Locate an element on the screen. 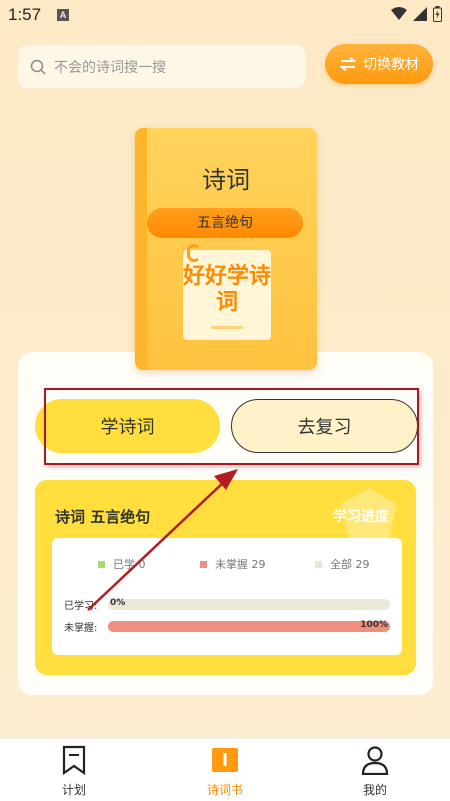  wifi-icon is located at coordinates (399, 13).